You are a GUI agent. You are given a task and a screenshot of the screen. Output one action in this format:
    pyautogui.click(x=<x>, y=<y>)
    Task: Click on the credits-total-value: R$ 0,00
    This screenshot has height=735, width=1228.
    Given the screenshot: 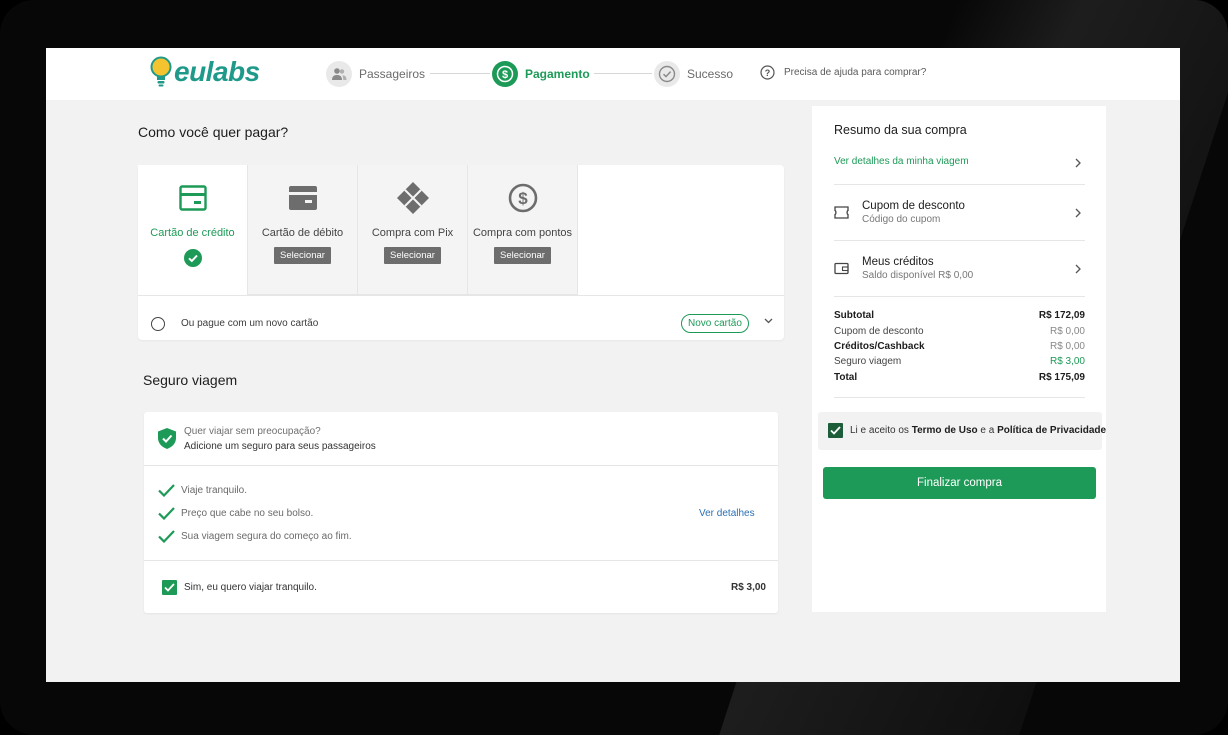 What is the action you would take?
    pyautogui.click(x=1067, y=346)
    